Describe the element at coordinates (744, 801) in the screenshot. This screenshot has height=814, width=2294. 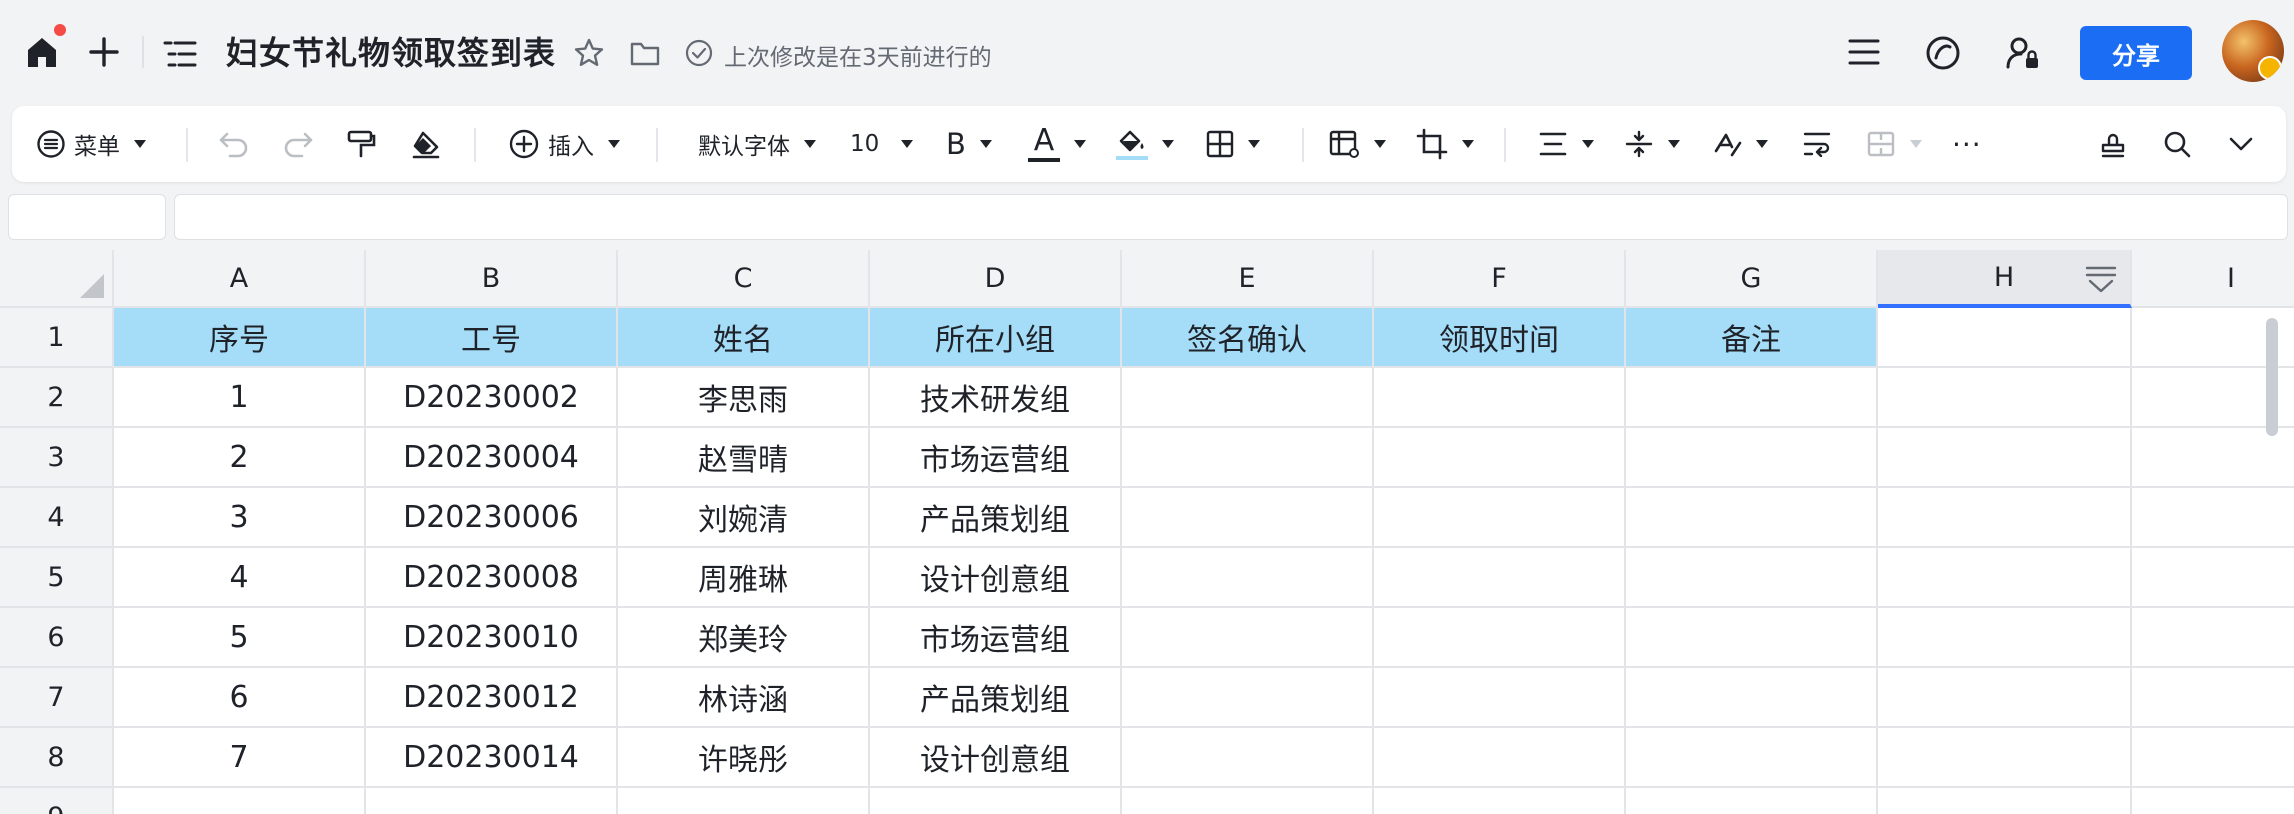
I see `cell-c9` at that location.